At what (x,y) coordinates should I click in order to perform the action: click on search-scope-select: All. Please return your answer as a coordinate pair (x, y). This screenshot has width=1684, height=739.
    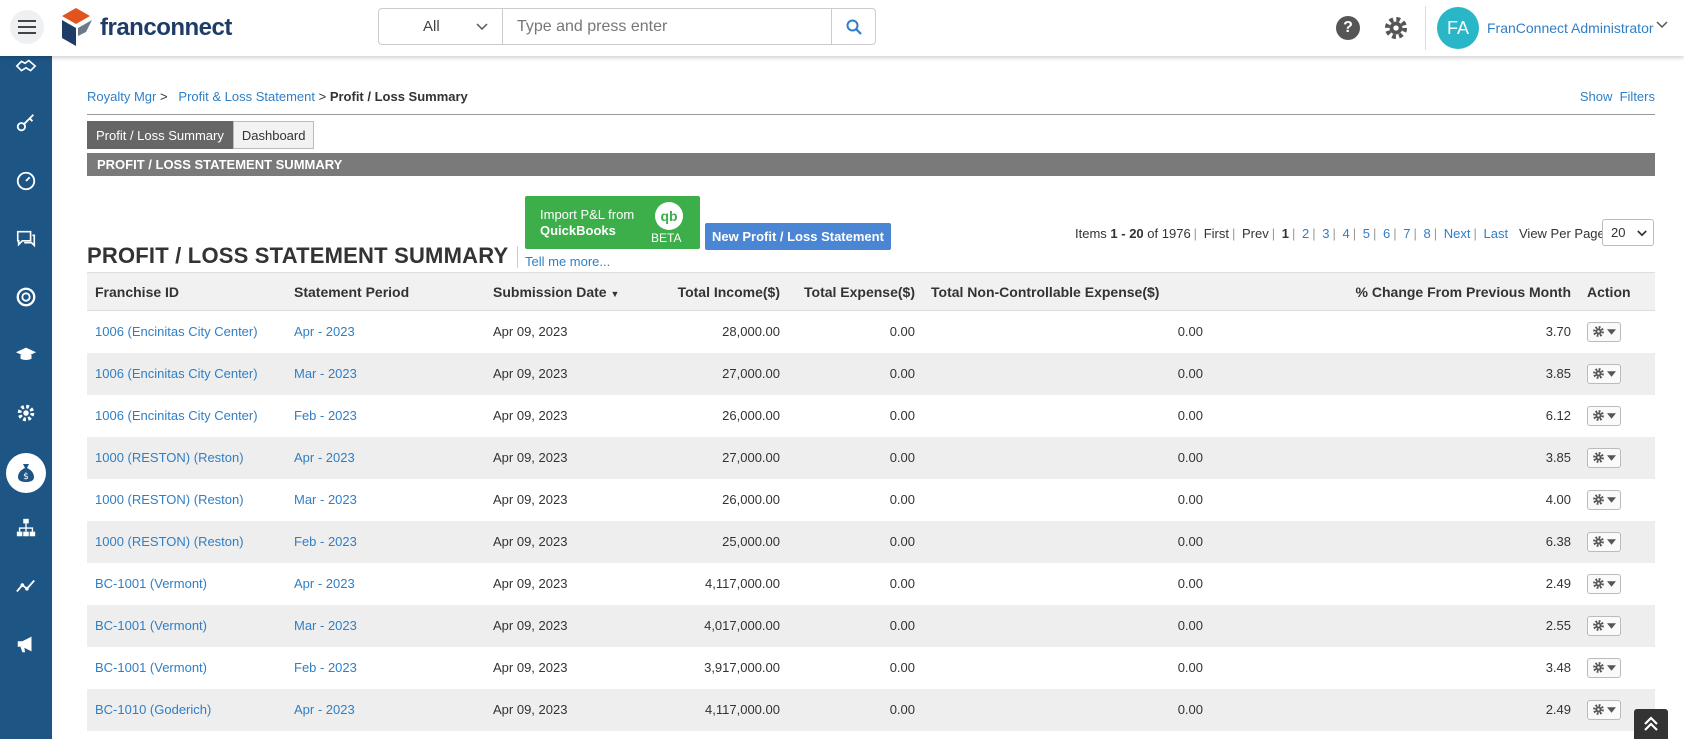
    Looking at the image, I should click on (441, 26).